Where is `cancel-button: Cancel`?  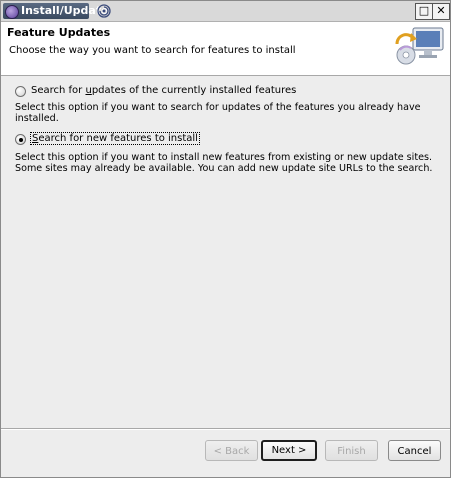
cancel-button: Cancel is located at coordinates (414, 450).